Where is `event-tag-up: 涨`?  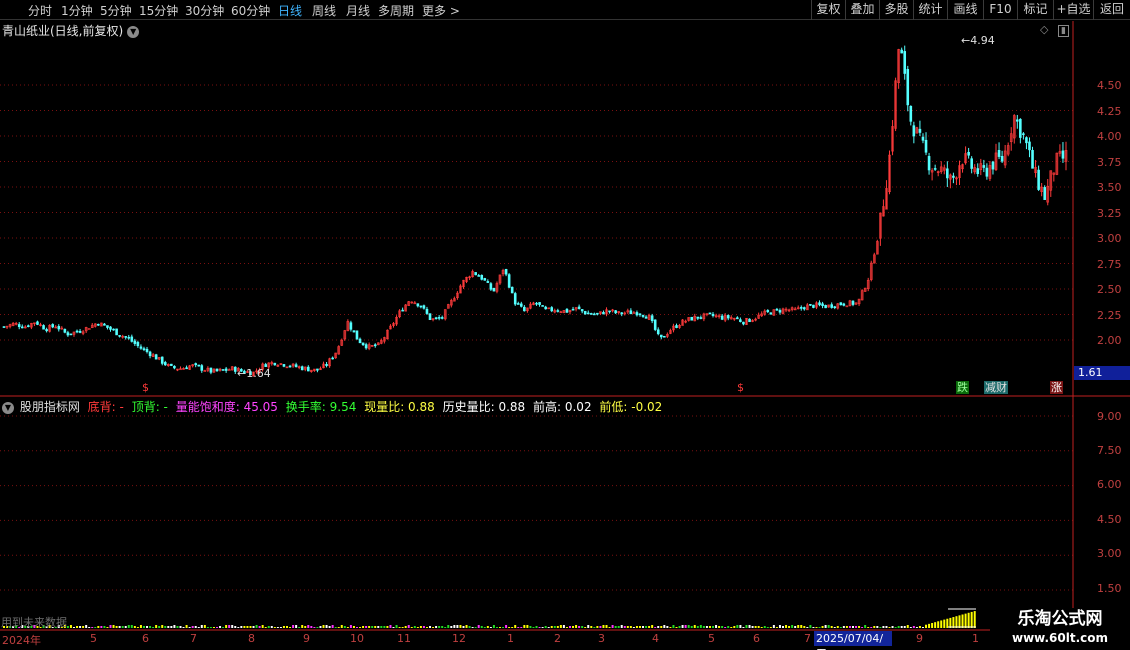
event-tag-up: 涨 is located at coordinates (1056, 387).